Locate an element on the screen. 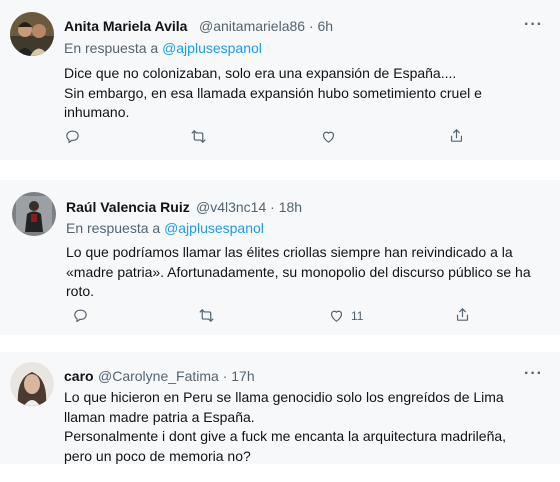 This screenshot has width=560, height=482. author-name: Raúl Valencia Ruiz is located at coordinates (128, 207).